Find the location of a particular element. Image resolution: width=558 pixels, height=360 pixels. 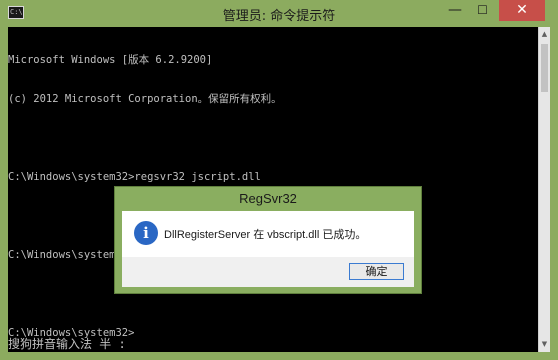

dialog-title: RegSvr32 is located at coordinates (268, 198).